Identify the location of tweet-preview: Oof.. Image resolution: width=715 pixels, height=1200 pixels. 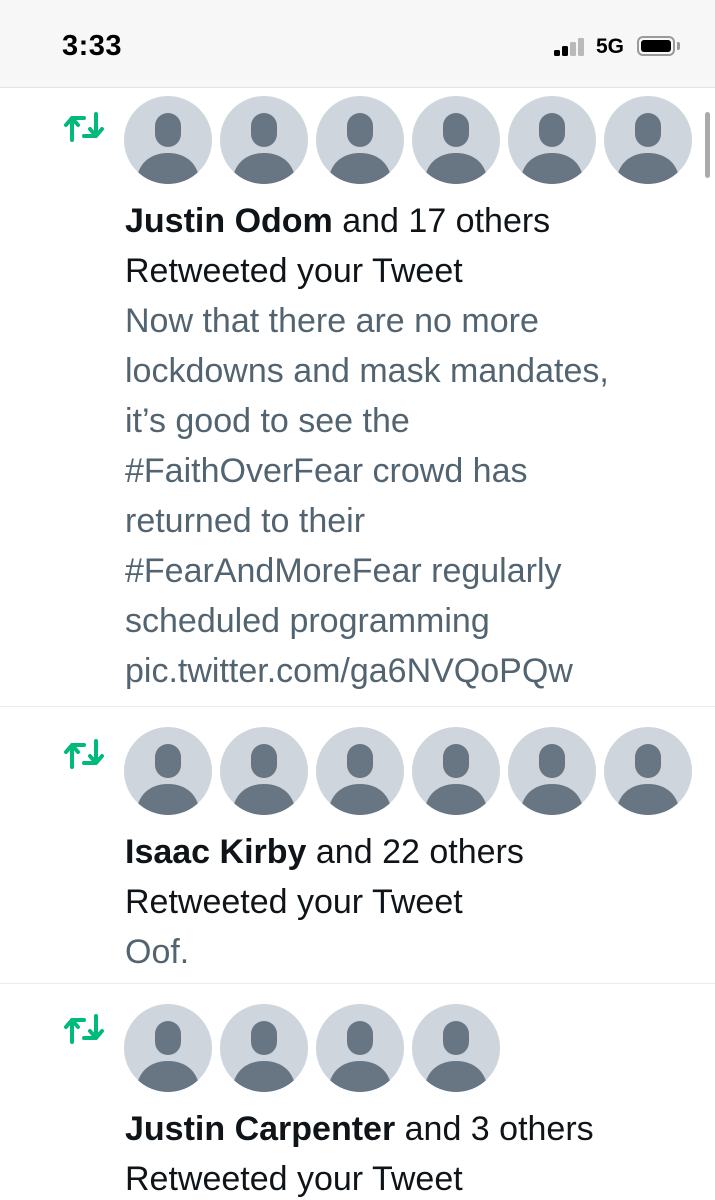
(415, 952).